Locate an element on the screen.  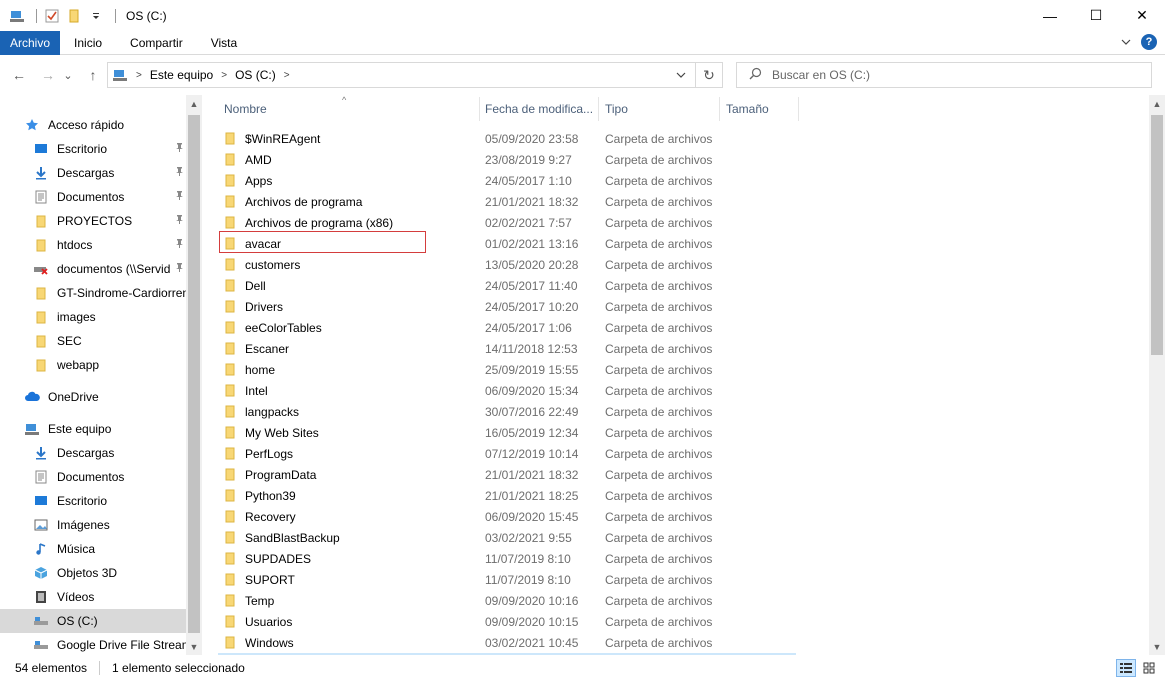
chevron-down-icon is located at coordinates (681, 75).